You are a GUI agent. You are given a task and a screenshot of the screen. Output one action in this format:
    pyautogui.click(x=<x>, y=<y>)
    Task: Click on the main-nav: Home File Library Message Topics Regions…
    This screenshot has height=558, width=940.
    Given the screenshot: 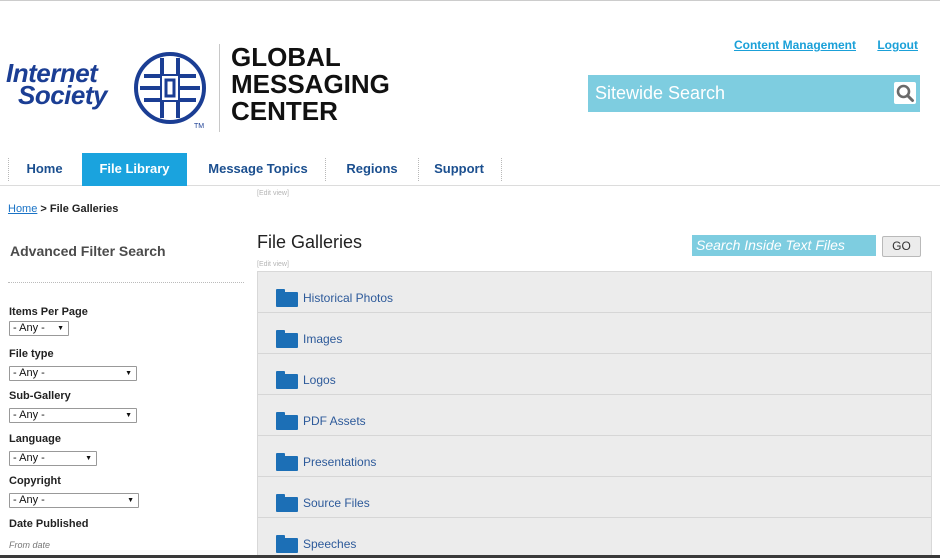 What is the action you would take?
    pyautogui.click(x=470, y=169)
    